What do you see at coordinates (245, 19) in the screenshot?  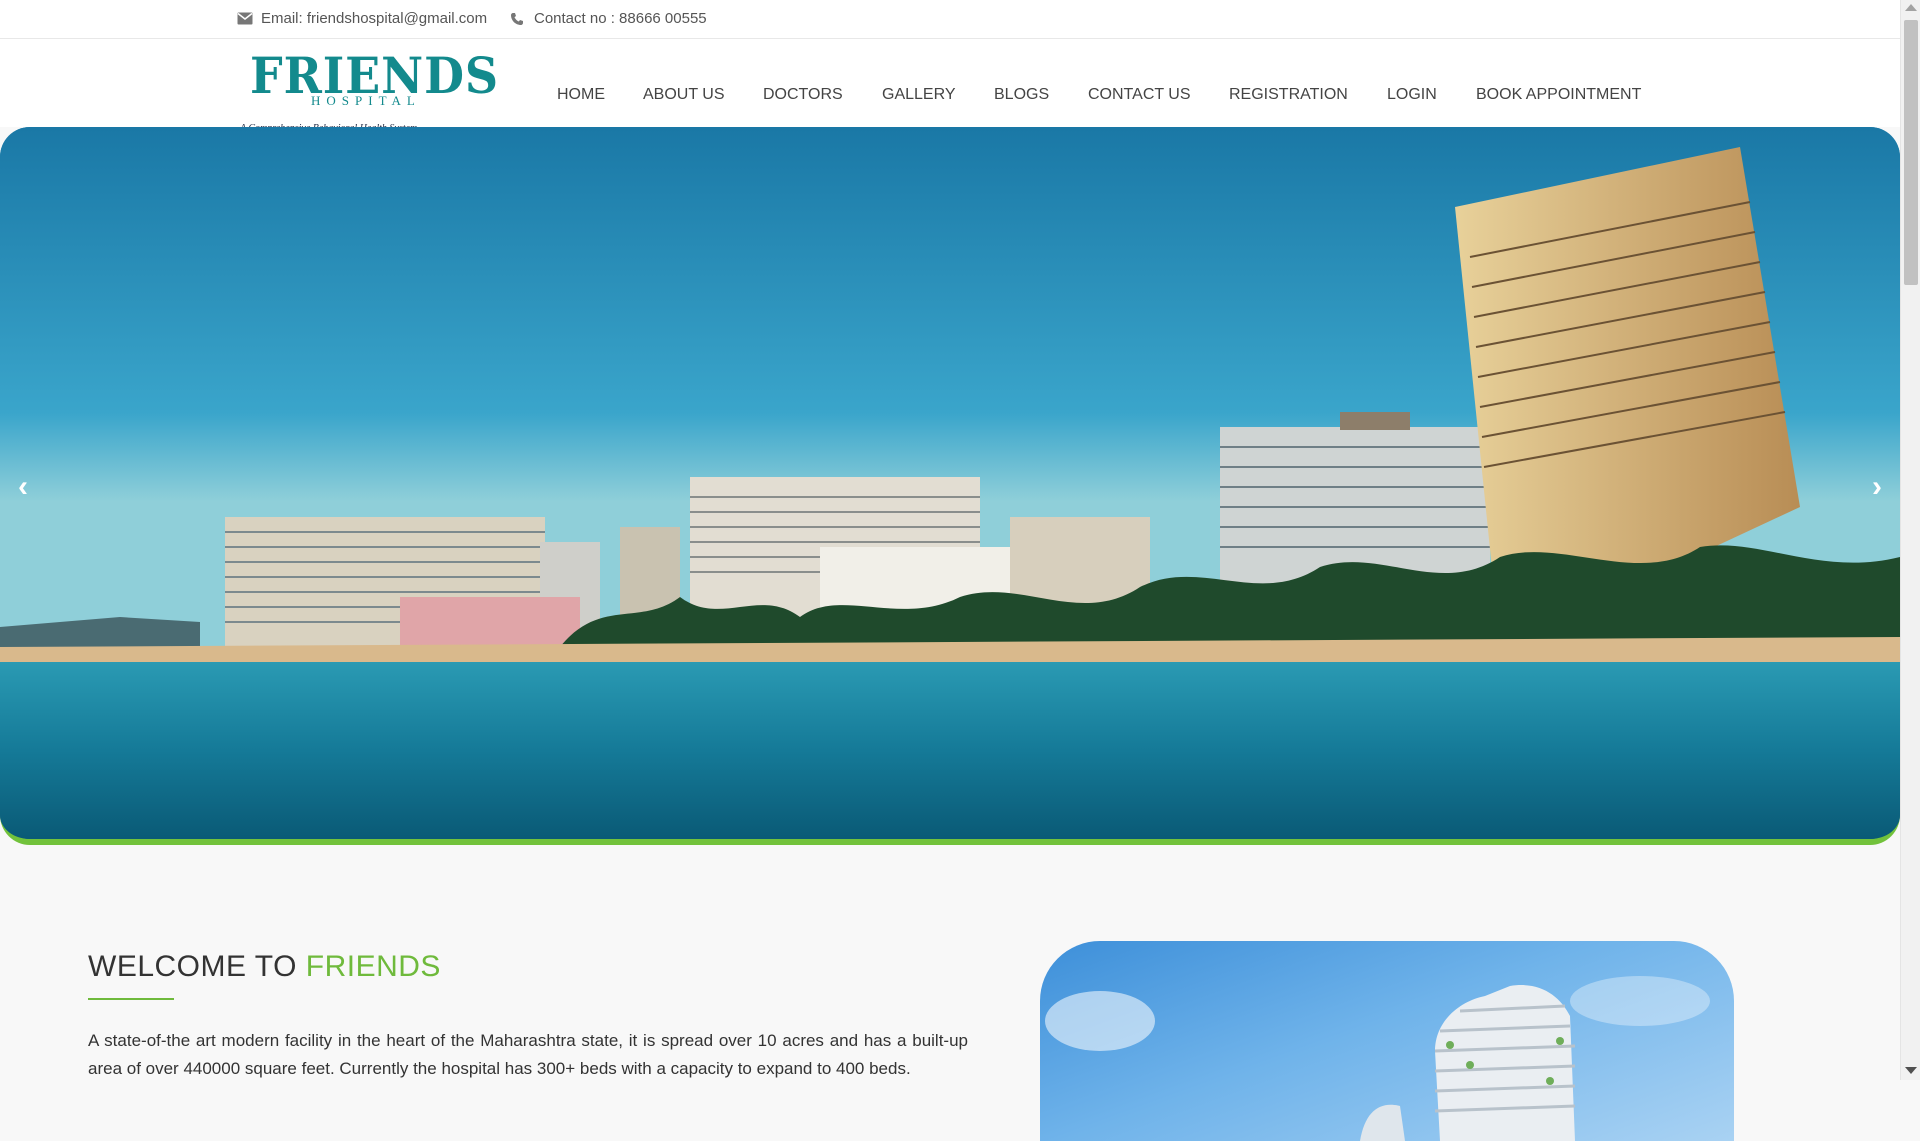 I see `envelope-icon` at bounding box center [245, 19].